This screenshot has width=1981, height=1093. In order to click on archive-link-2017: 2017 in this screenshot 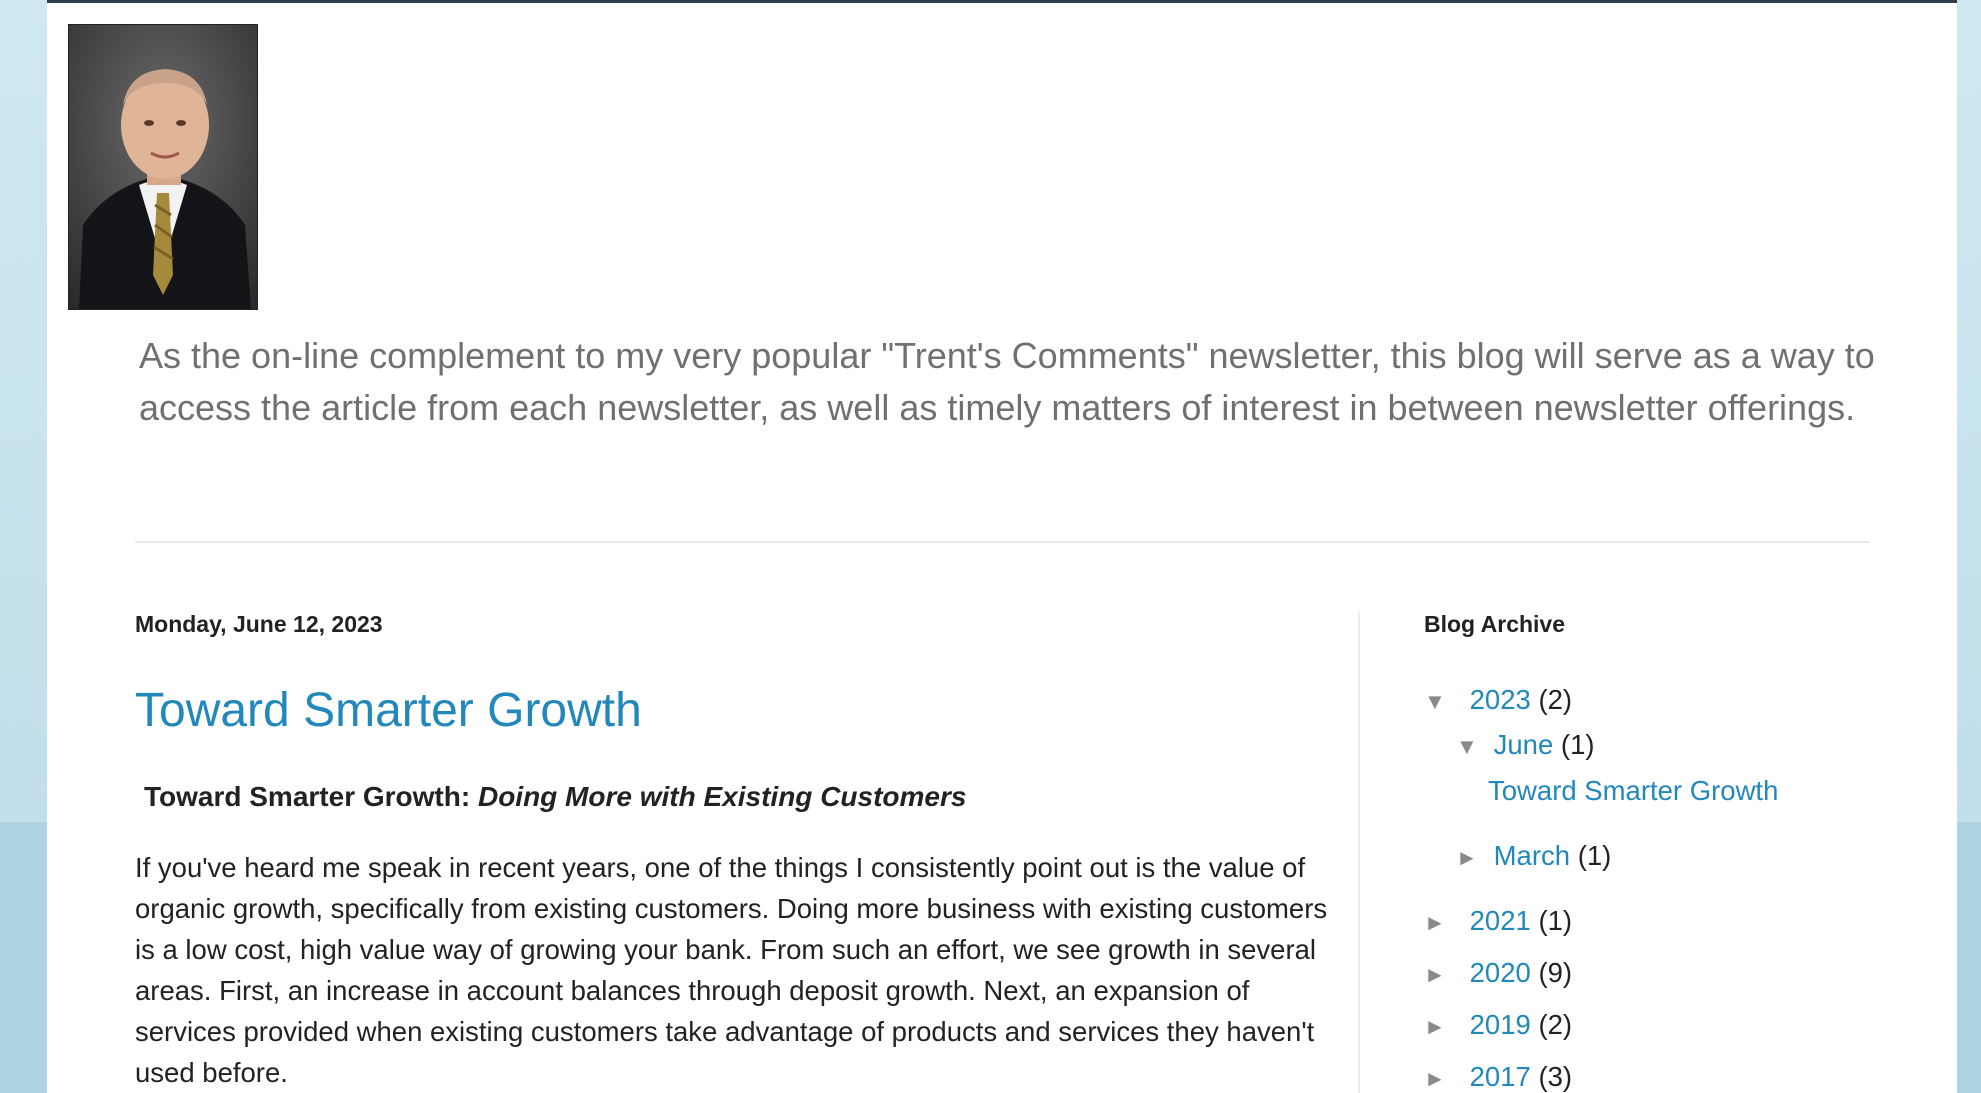, I will do `click(1500, 1076)`.